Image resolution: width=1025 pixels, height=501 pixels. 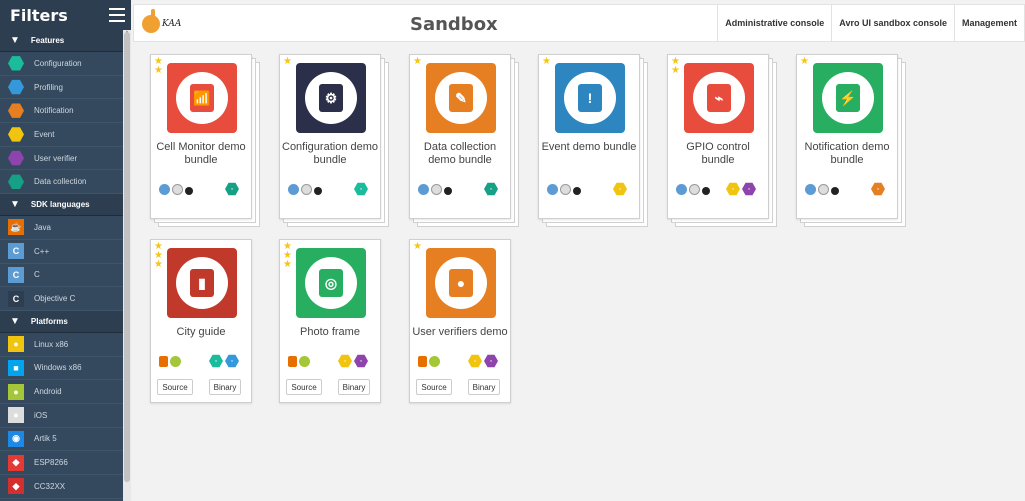 I want to click on nav-administrative-console: Administrative console, so click(x=774, y=23).